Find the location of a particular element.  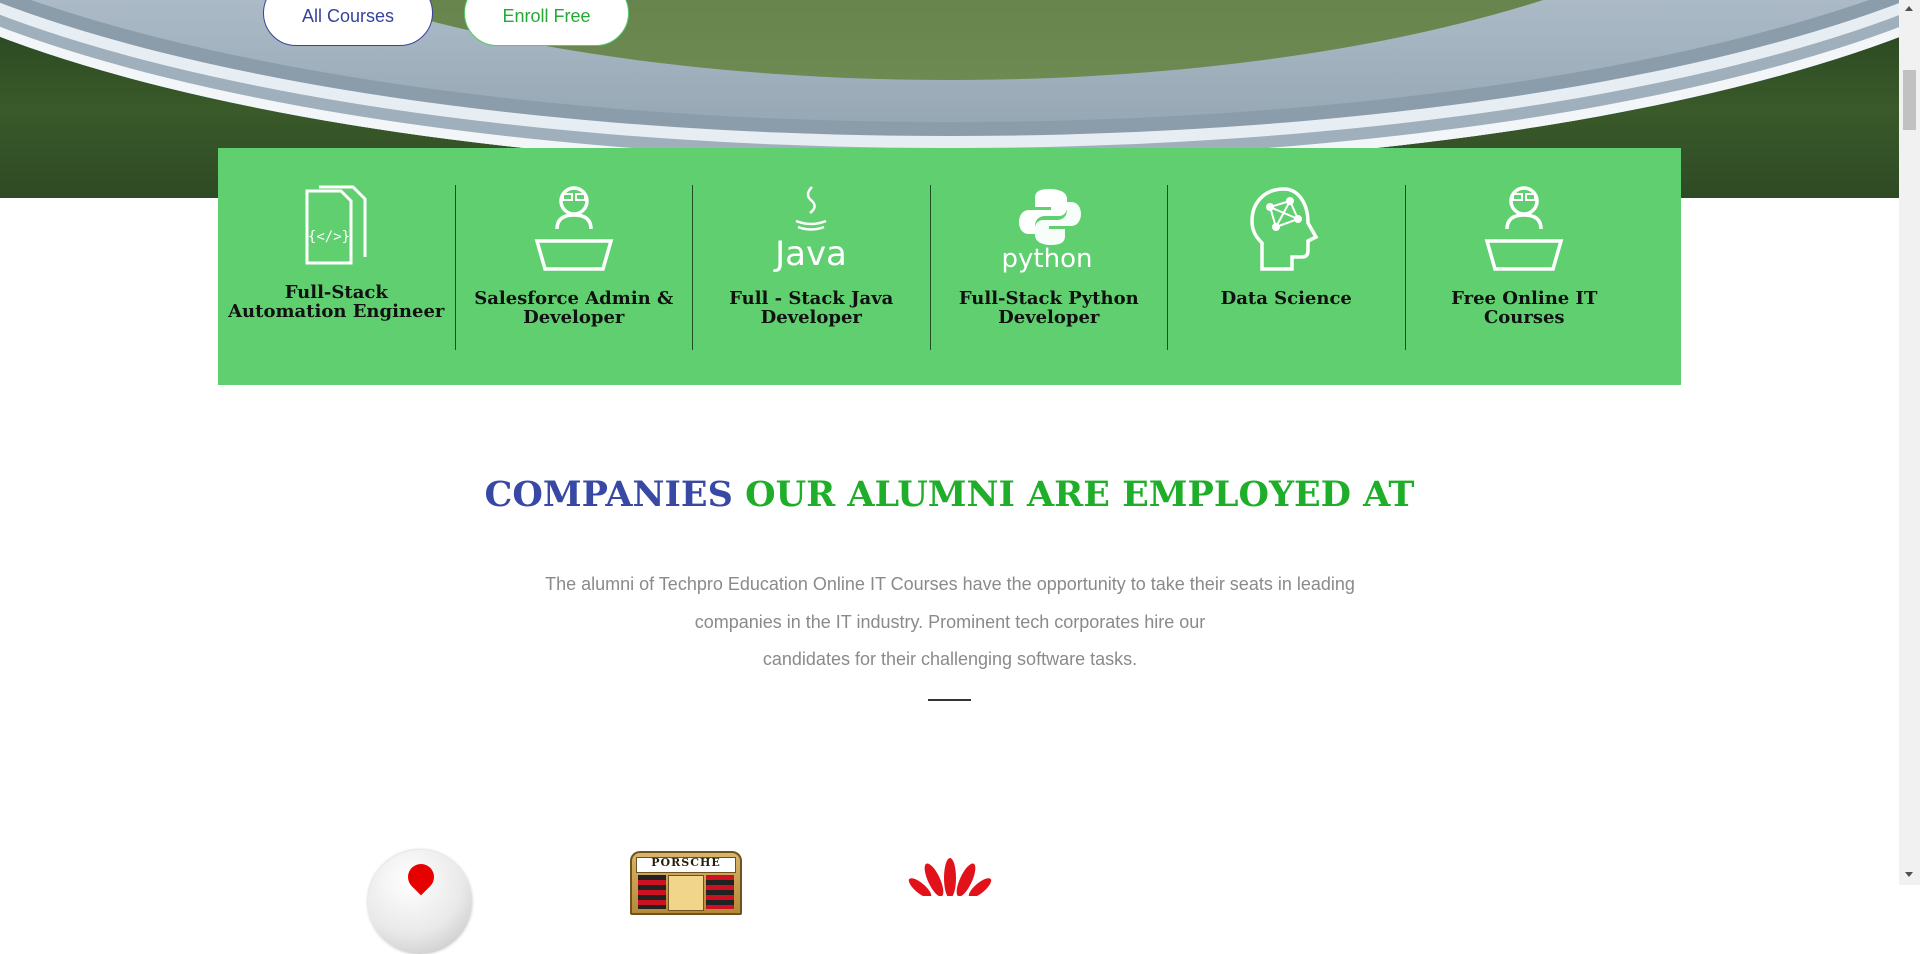

course-python: python Full-Stack Python Developer is located at coordinates (1049, 267).